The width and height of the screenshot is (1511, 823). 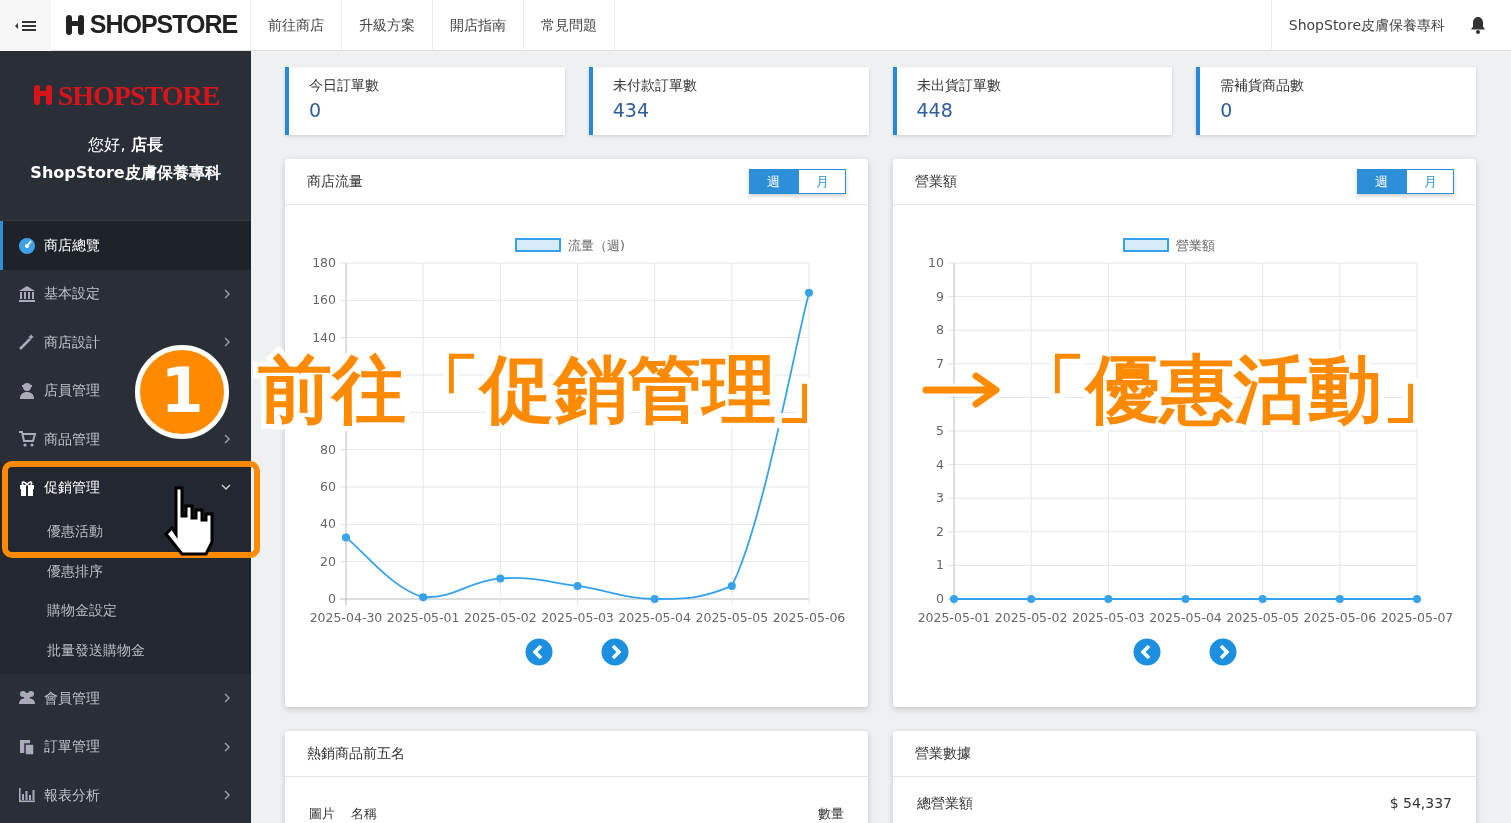 I want to click on legend-label: 流量（週), so click(x=596, y=245).